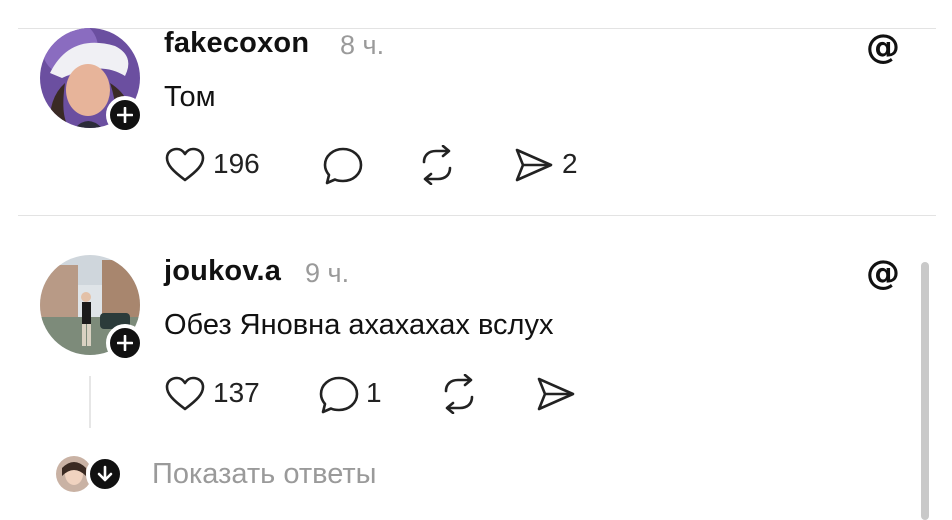 Image resolution: width=952 pixels, height=520 pixels. What do you see at coordinates (236, 43) in the screenshot?
I see `post-username: fakecoxon` at bounding box center [236, 43].